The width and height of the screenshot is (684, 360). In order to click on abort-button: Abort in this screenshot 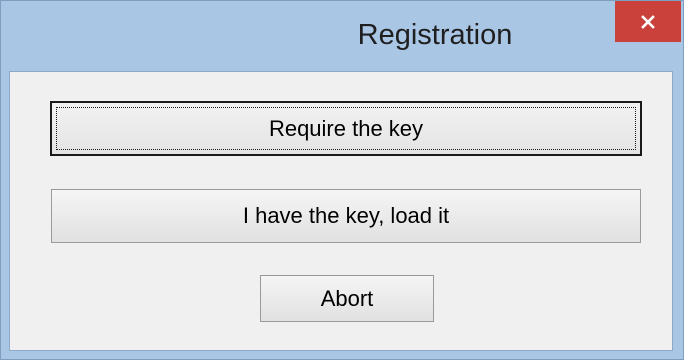, I will do `click(347, 298)`.